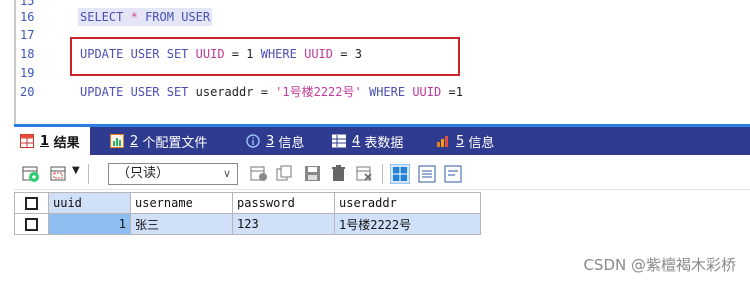 The height and width of the screenshot is (283, 750). What do you see at coordinates (285, 174) in the screenshot?
I see `duplicate-row-icon` at bounding box center [285, 174].